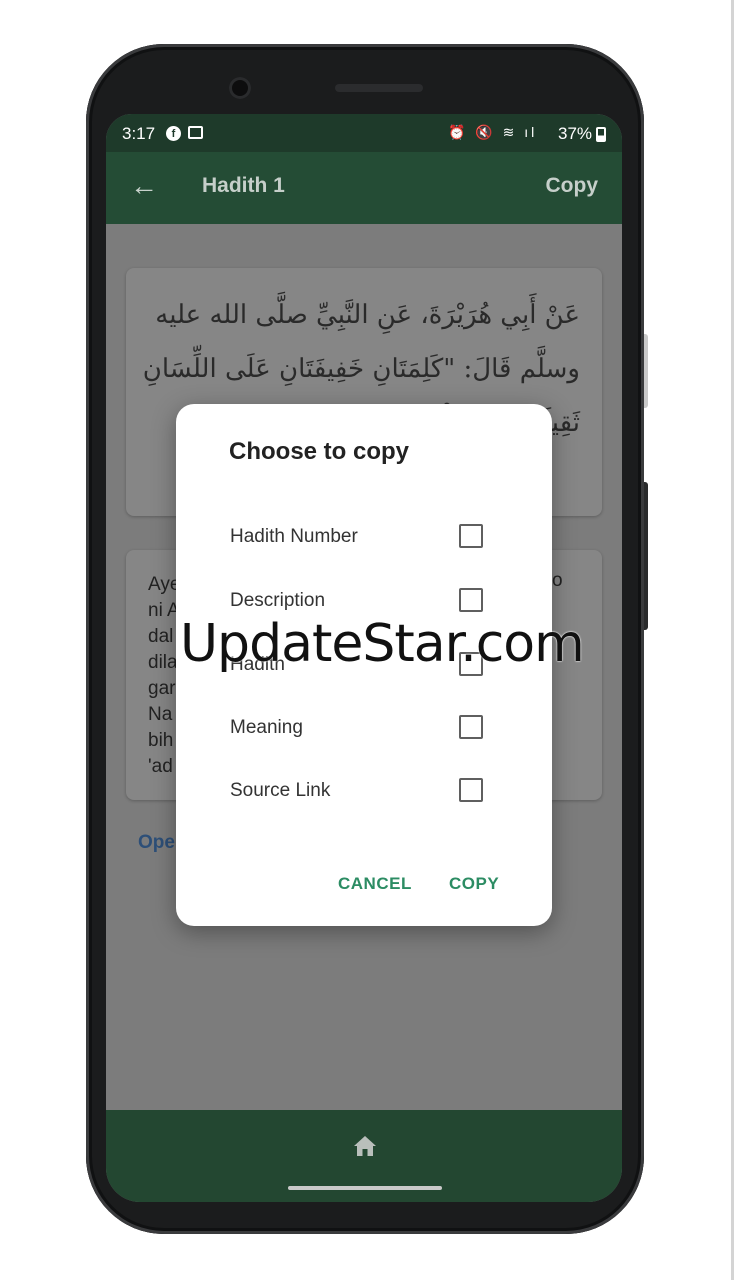 The image size is (734, 1280). Describe the element at coordinates (601, 134) in the screenshot. I see `battery-icon` at that location.